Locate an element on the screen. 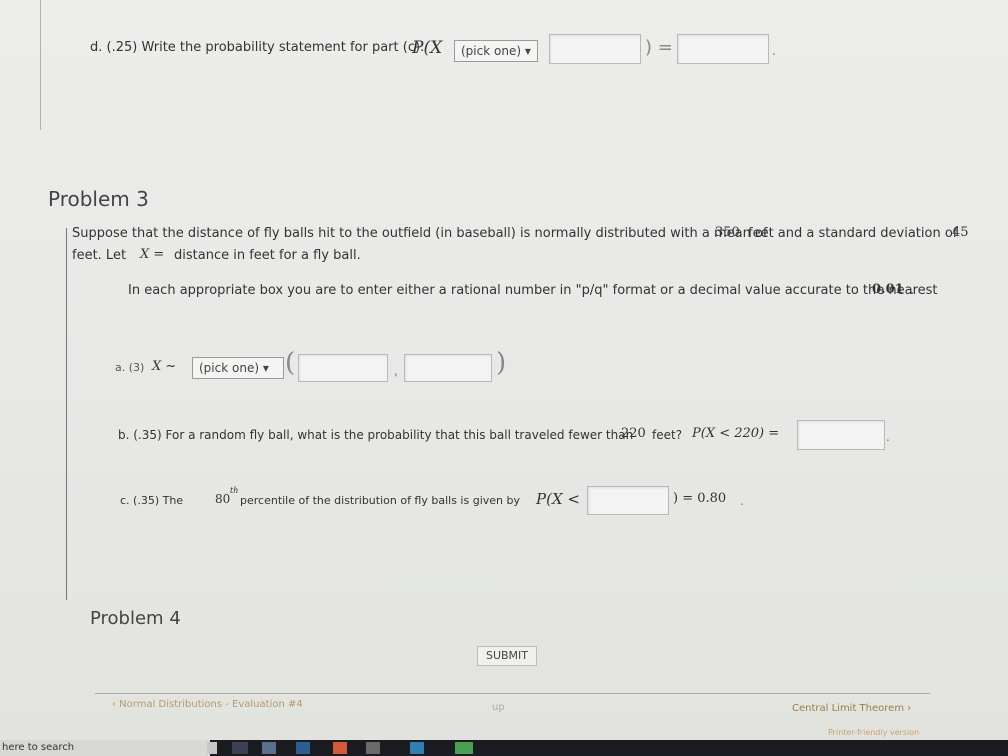 The height and width of the screenshot is (756, 1008). taskbar-folder-icon is located at coordinates (269, 748).